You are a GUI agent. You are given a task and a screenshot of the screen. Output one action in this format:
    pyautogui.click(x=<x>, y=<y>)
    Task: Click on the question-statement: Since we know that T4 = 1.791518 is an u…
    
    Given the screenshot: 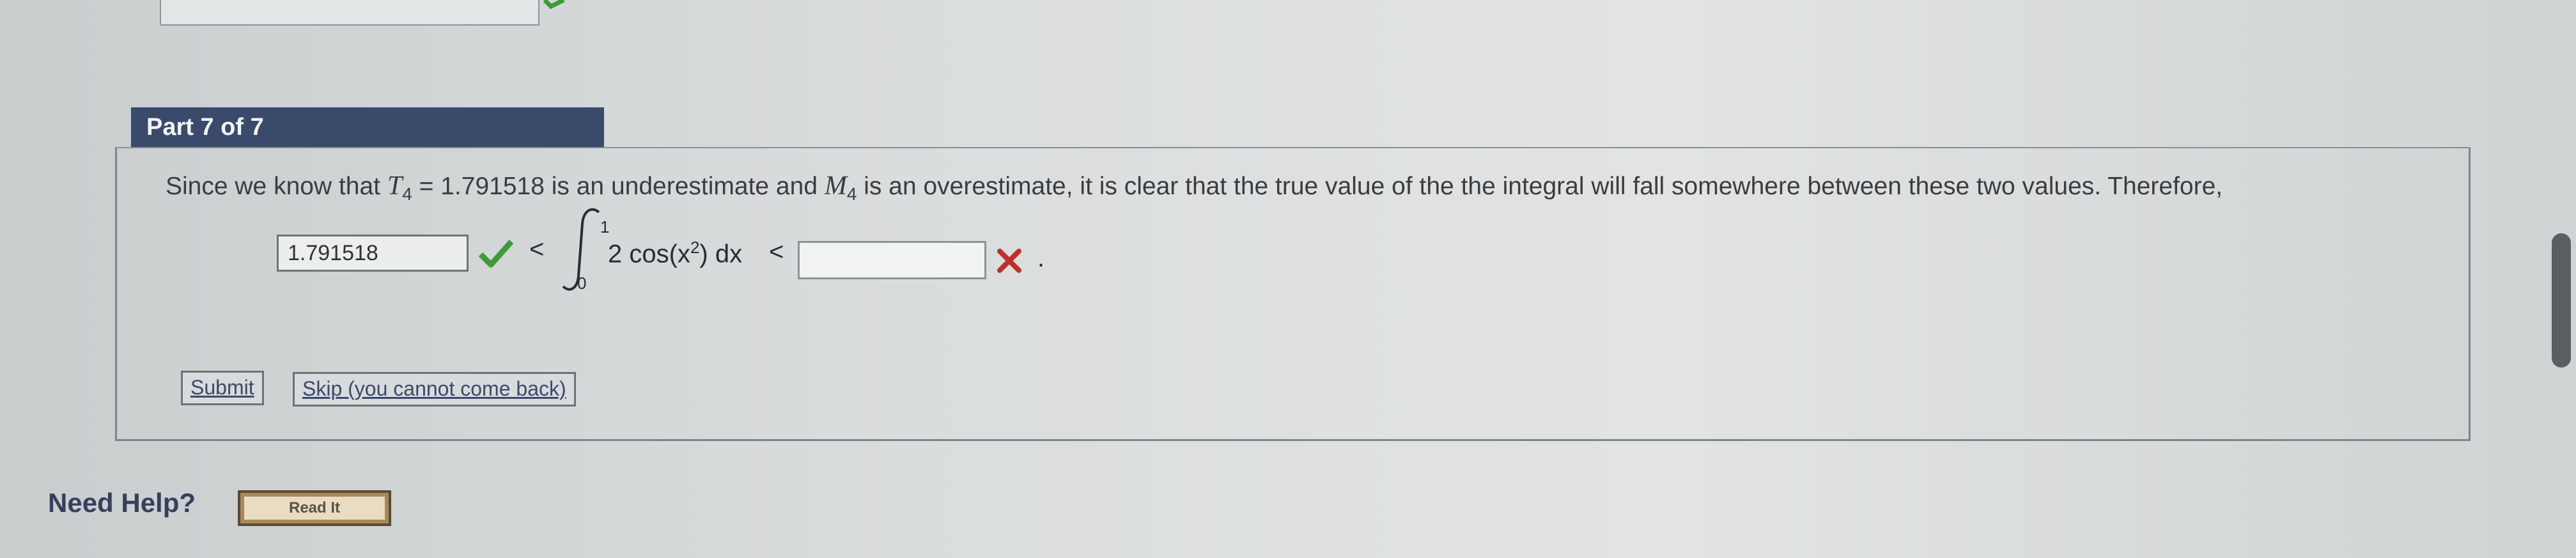 What is the action you would take?
    pyautogui.click(x=1195, y=188)
    